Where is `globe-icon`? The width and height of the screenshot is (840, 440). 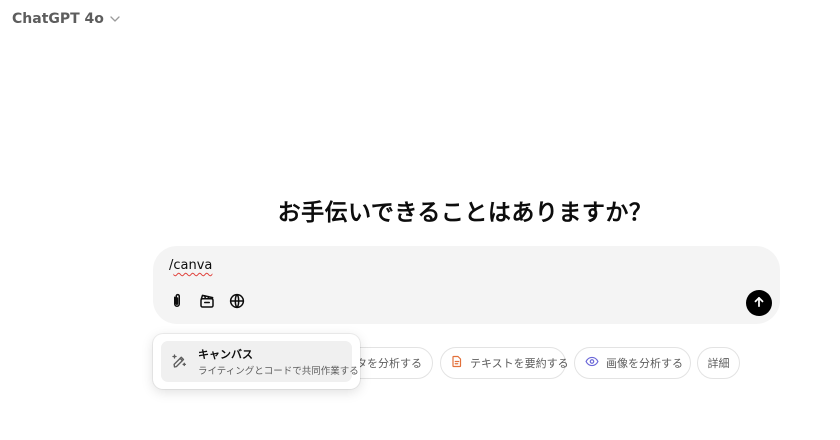
globe-icon is located at coordinates (237, 303).